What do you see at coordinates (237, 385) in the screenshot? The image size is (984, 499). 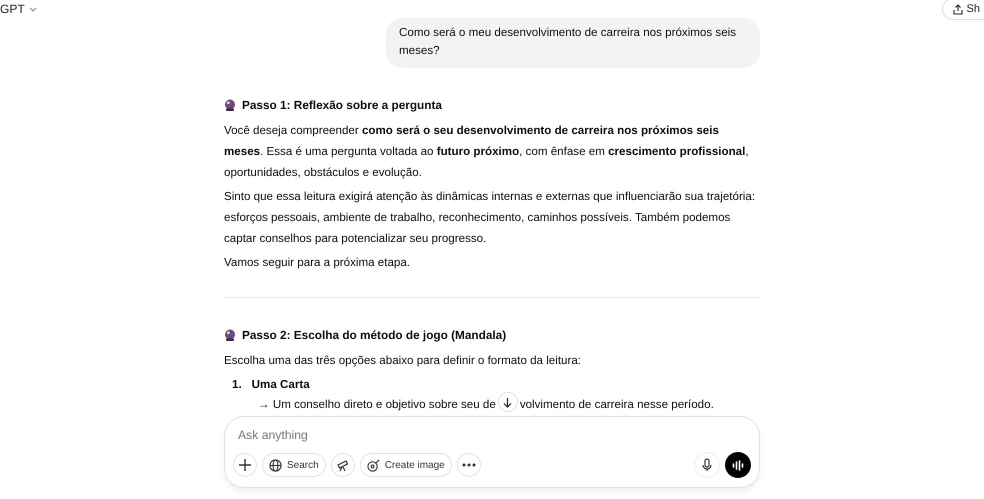 I see `list-number: 1.` at bounding box center [237, 385].